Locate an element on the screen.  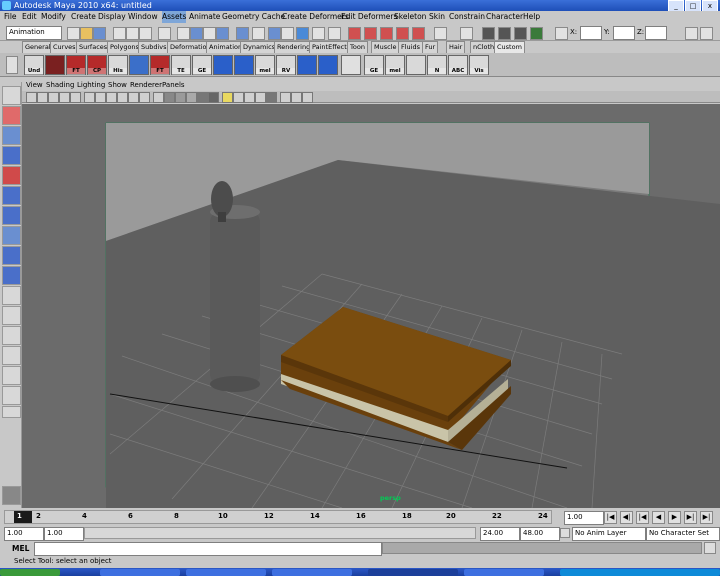
hud3-icon is located at coordinates (307, 97).